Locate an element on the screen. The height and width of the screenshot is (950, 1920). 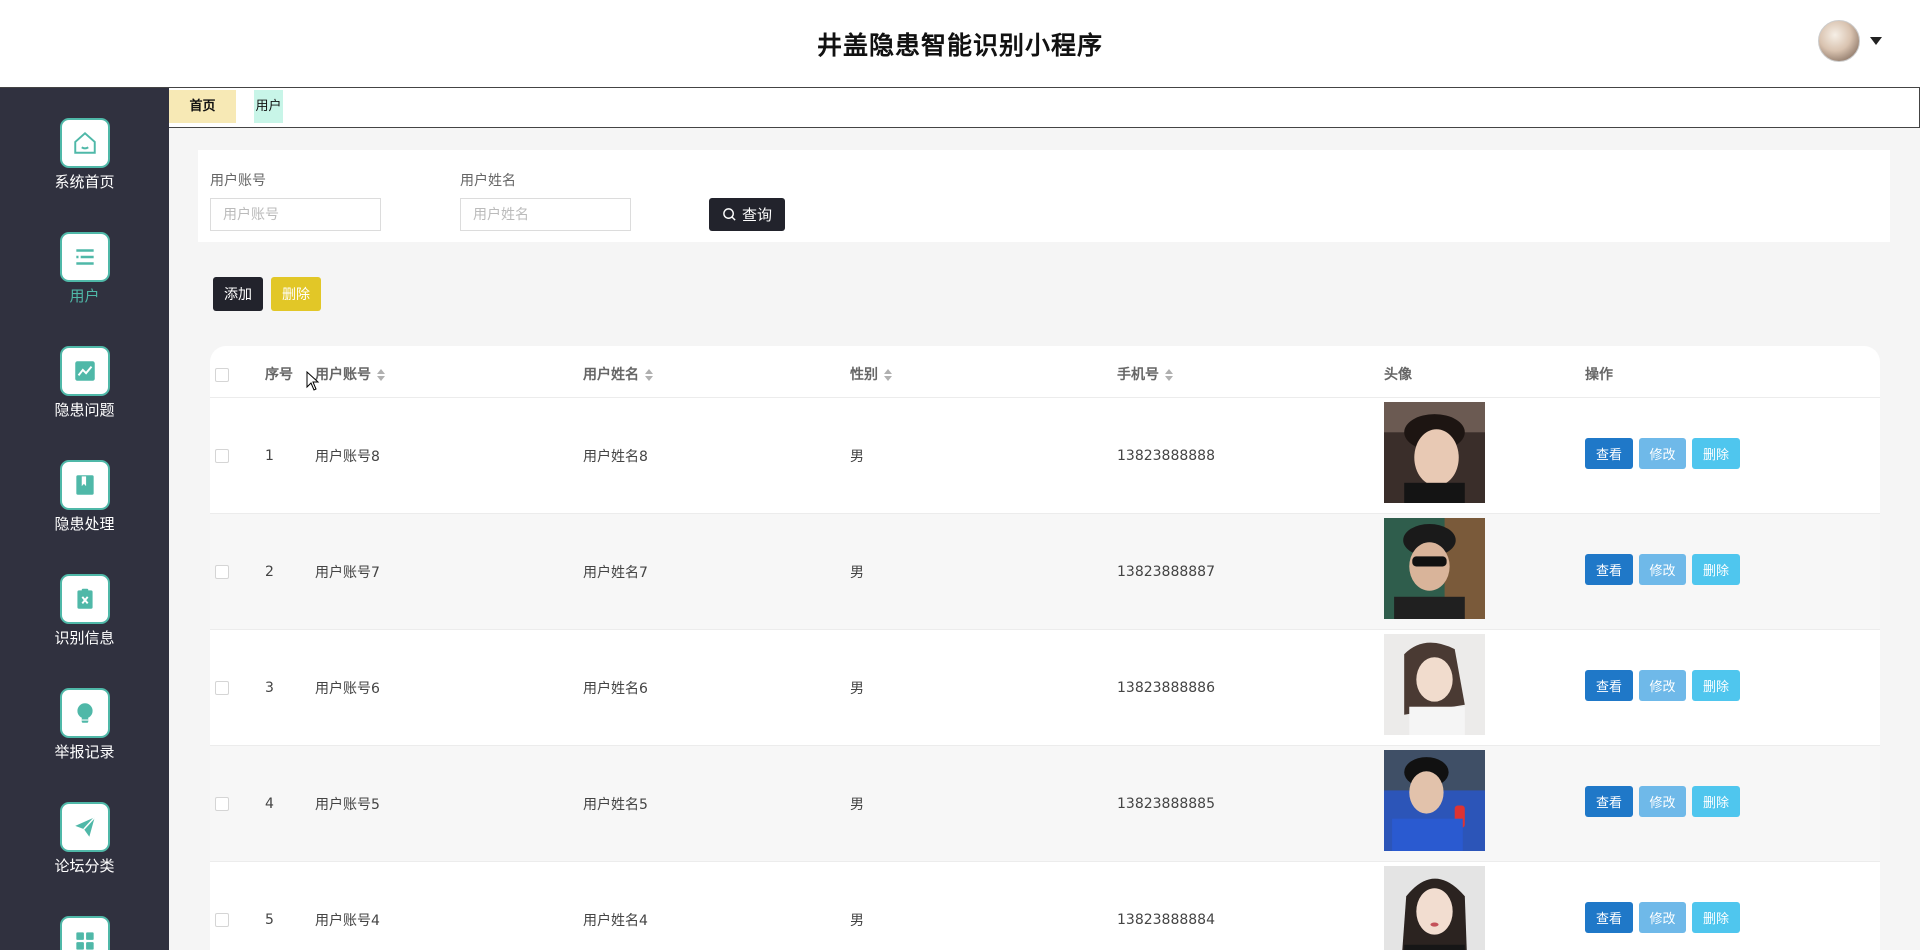
table-row: 2 用户账号7 用户姓名7 男 13823888887 查看 修改 删除 is located at coordinates (1045, 572).